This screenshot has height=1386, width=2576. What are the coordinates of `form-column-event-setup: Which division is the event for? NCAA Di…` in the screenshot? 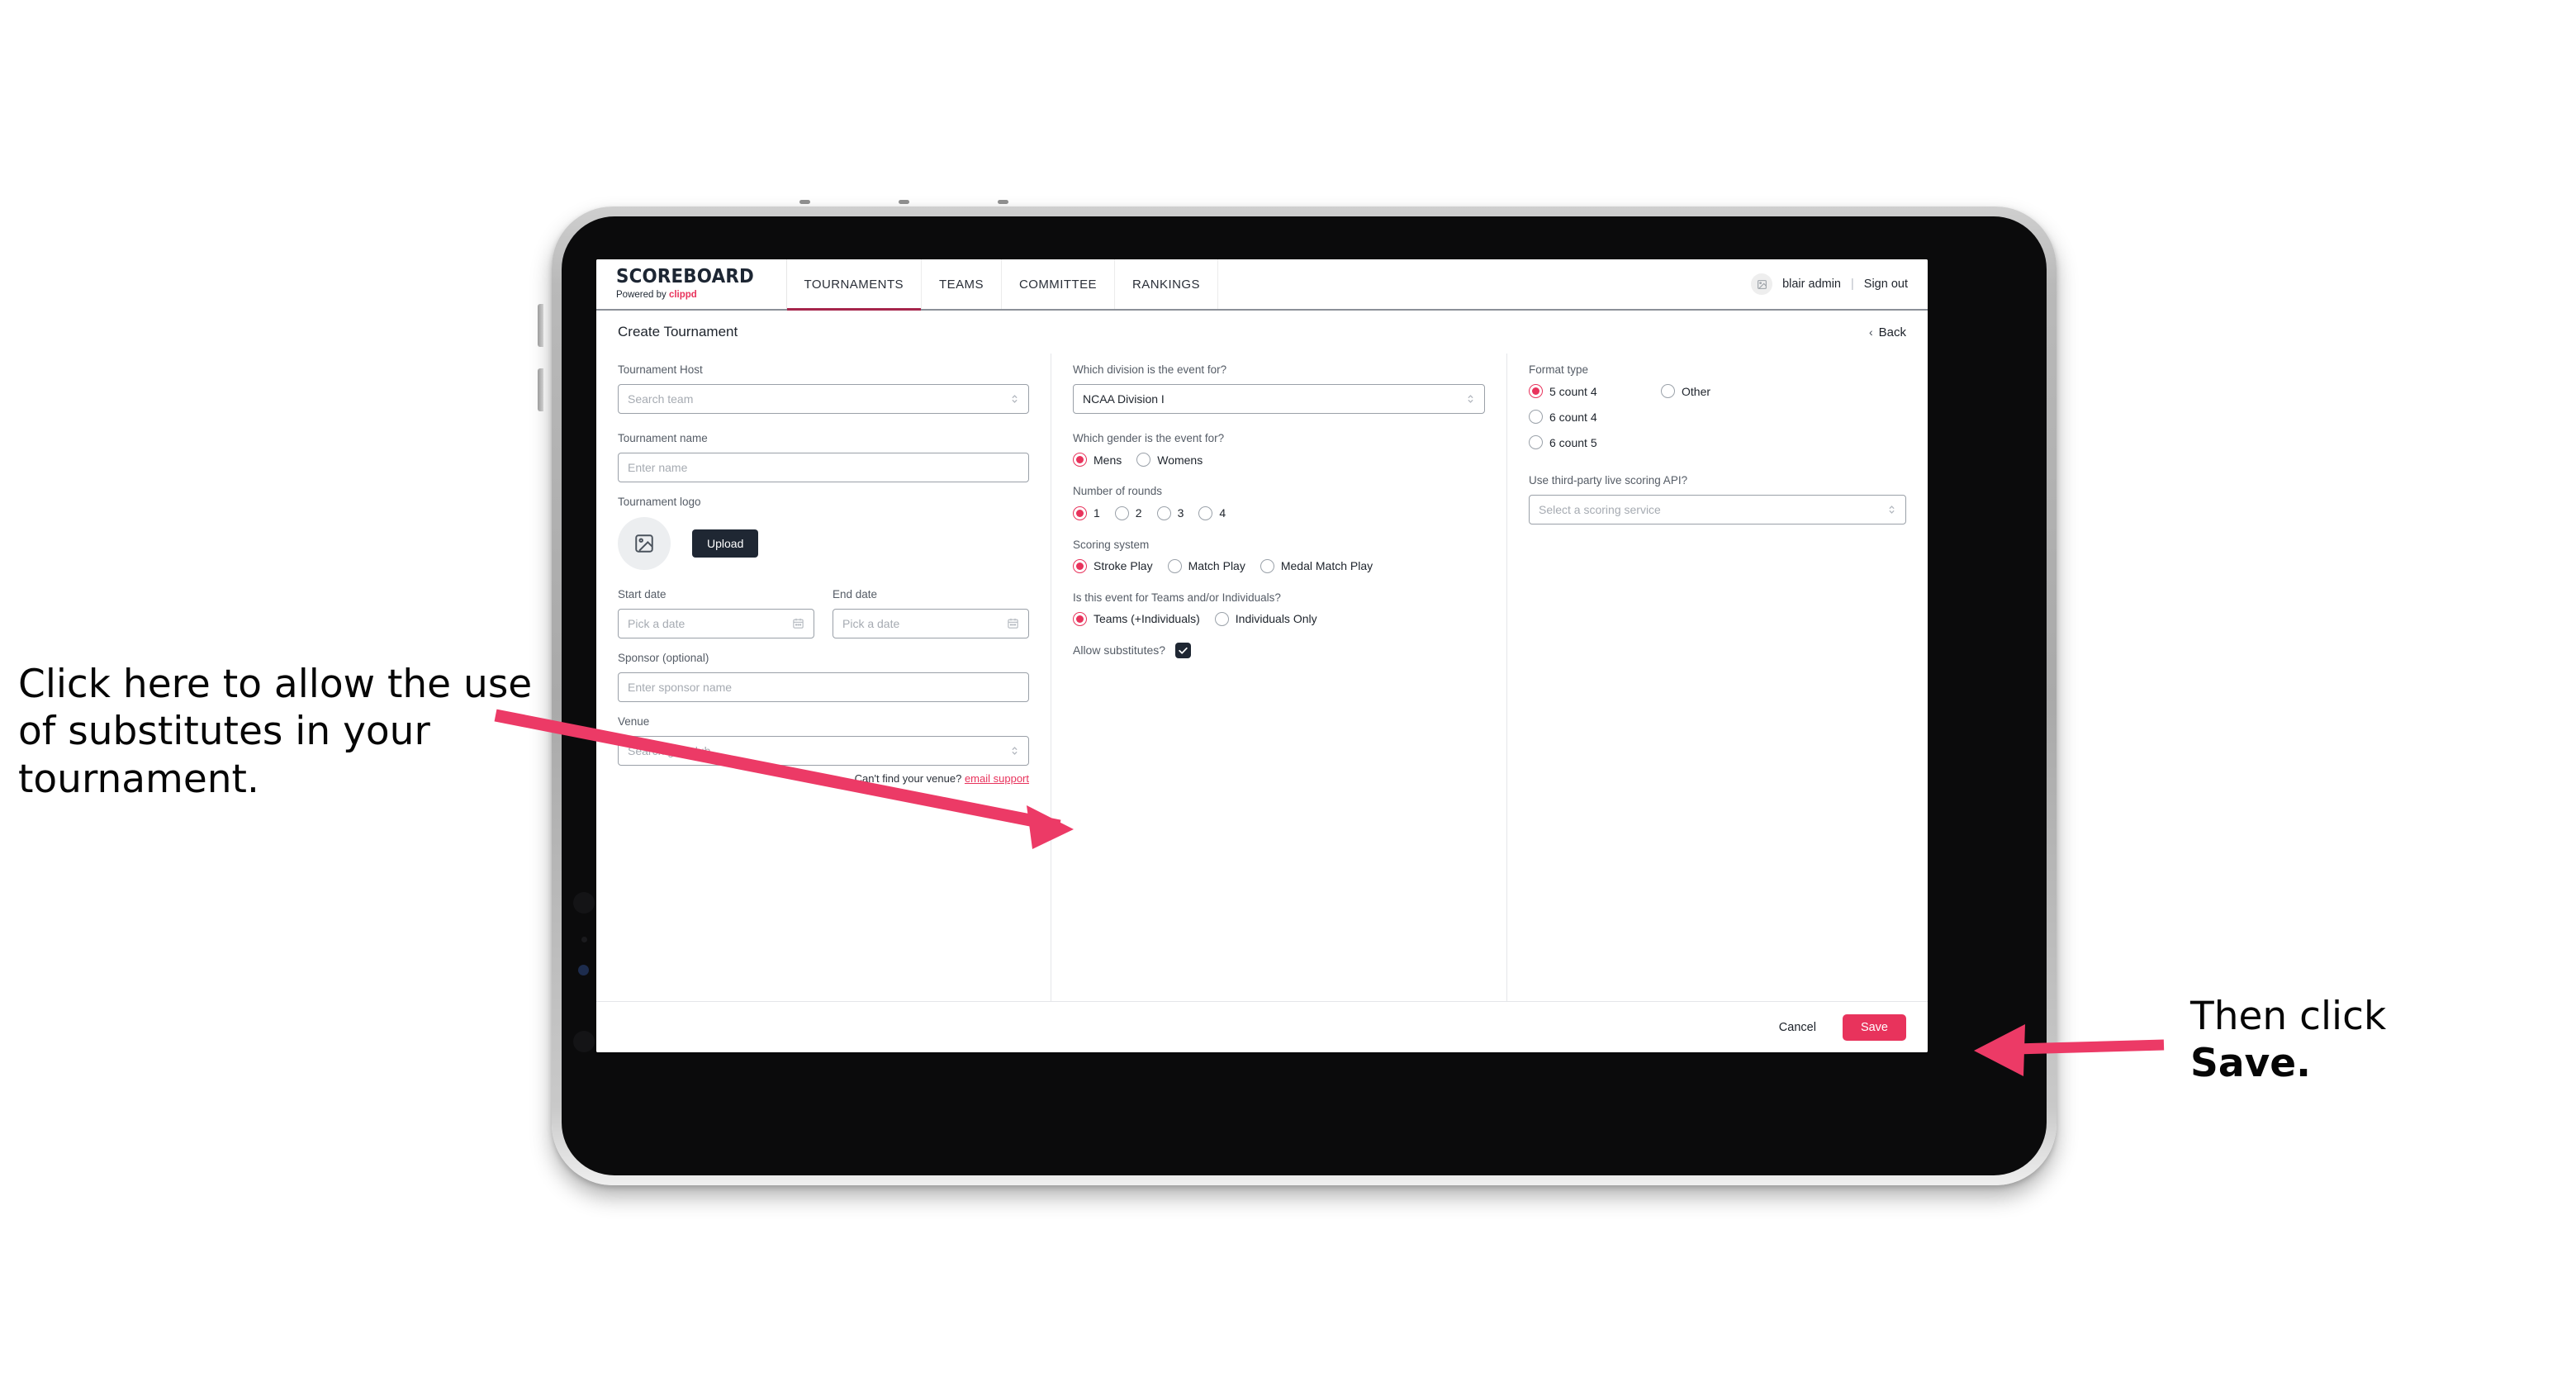 It's located at (1278, 677).